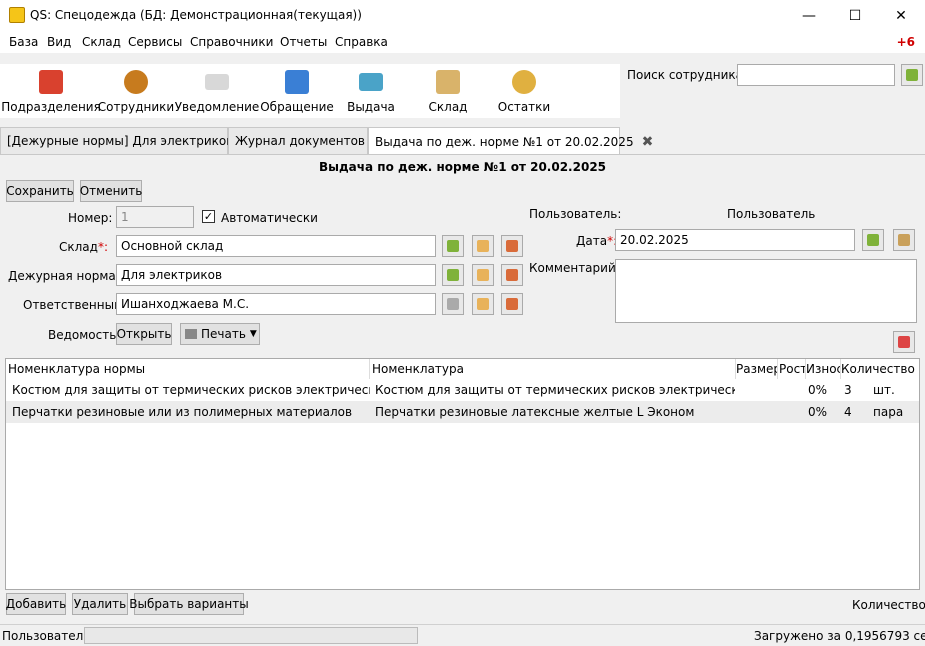 Image resolution: width=925 pixels, height=646 pixels. I want to click on tab-label: [Дежурные нормы] Для электриков, so click(120, 141).